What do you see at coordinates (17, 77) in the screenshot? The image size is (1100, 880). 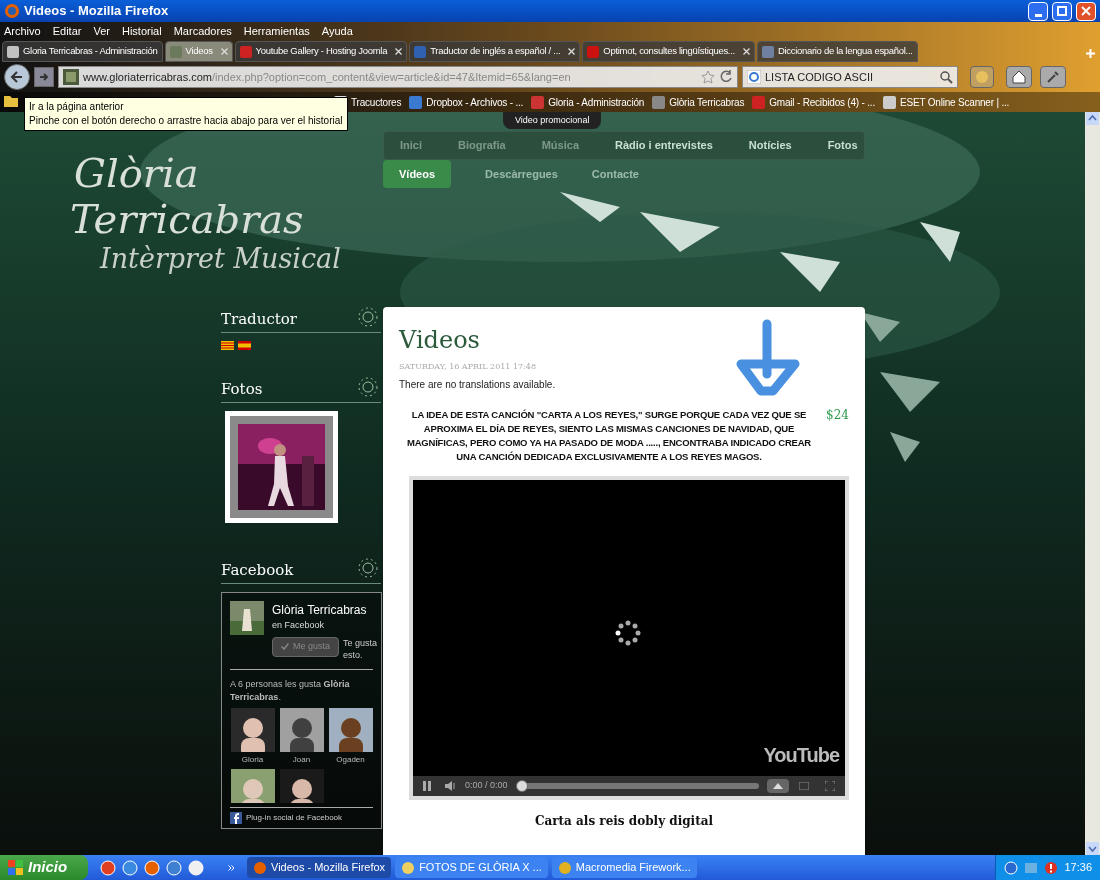 I see `back-button` at bounding box center [17, 77].